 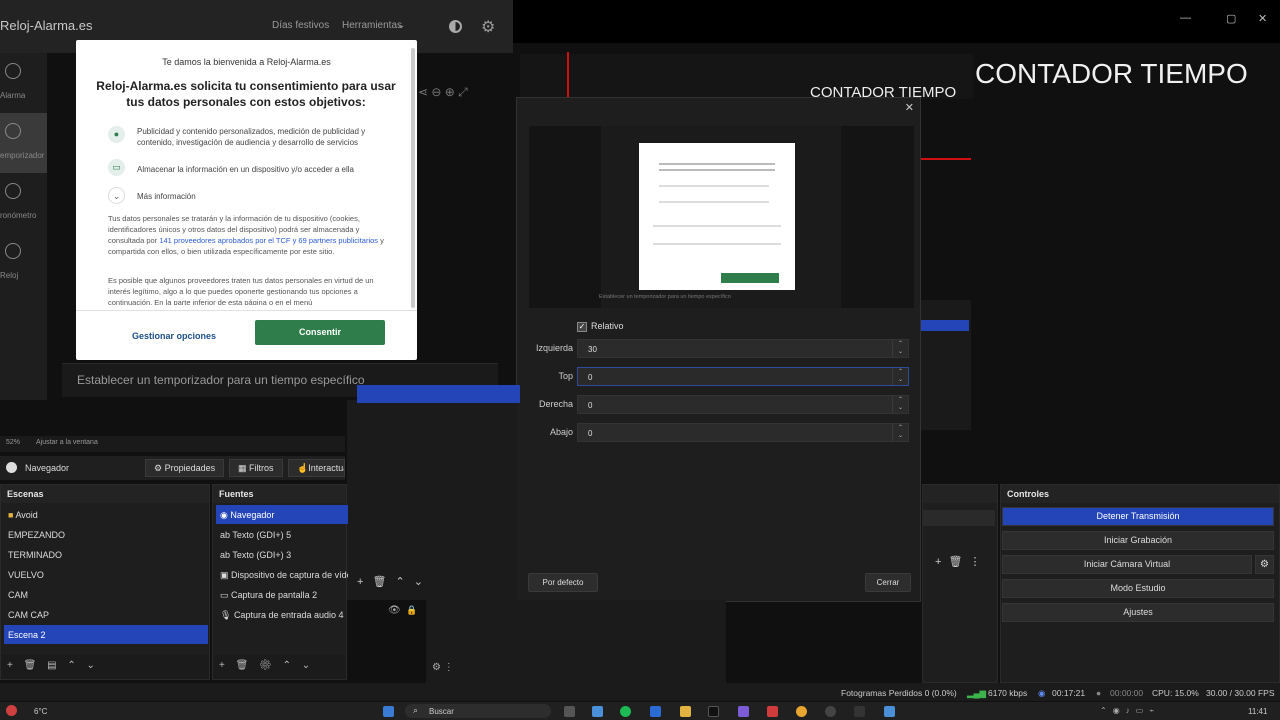 I want to click on settings-button: Ajustes, so click(x=1138, y=612).